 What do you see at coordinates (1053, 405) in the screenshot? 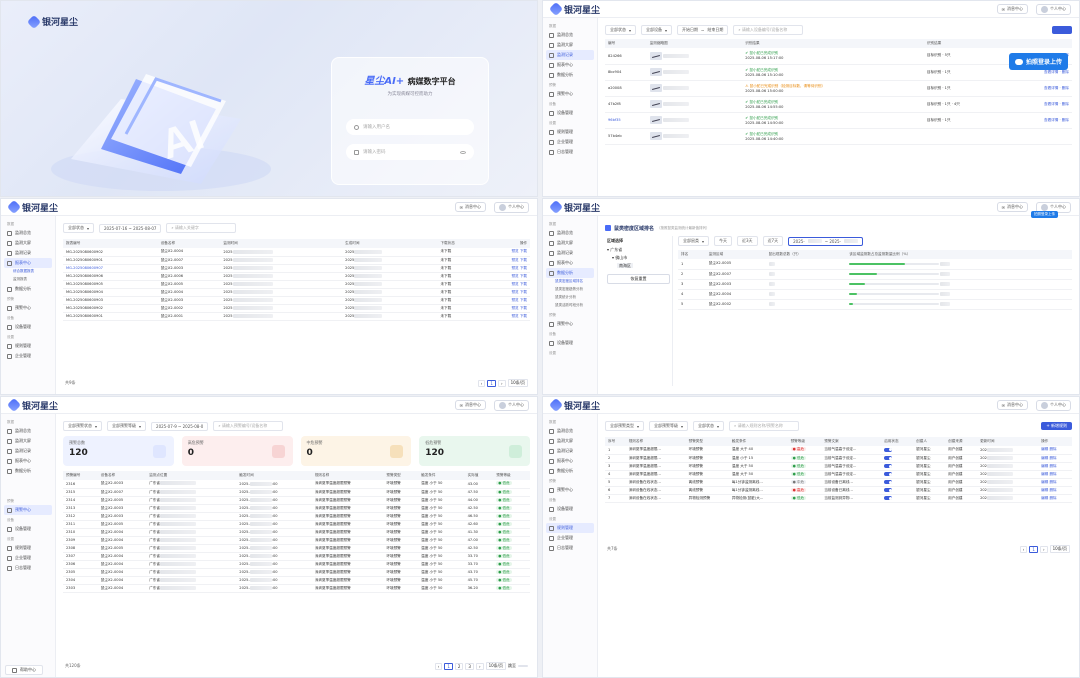
I see `user-menu: 个人中心` at bounding box center [1053, 405].